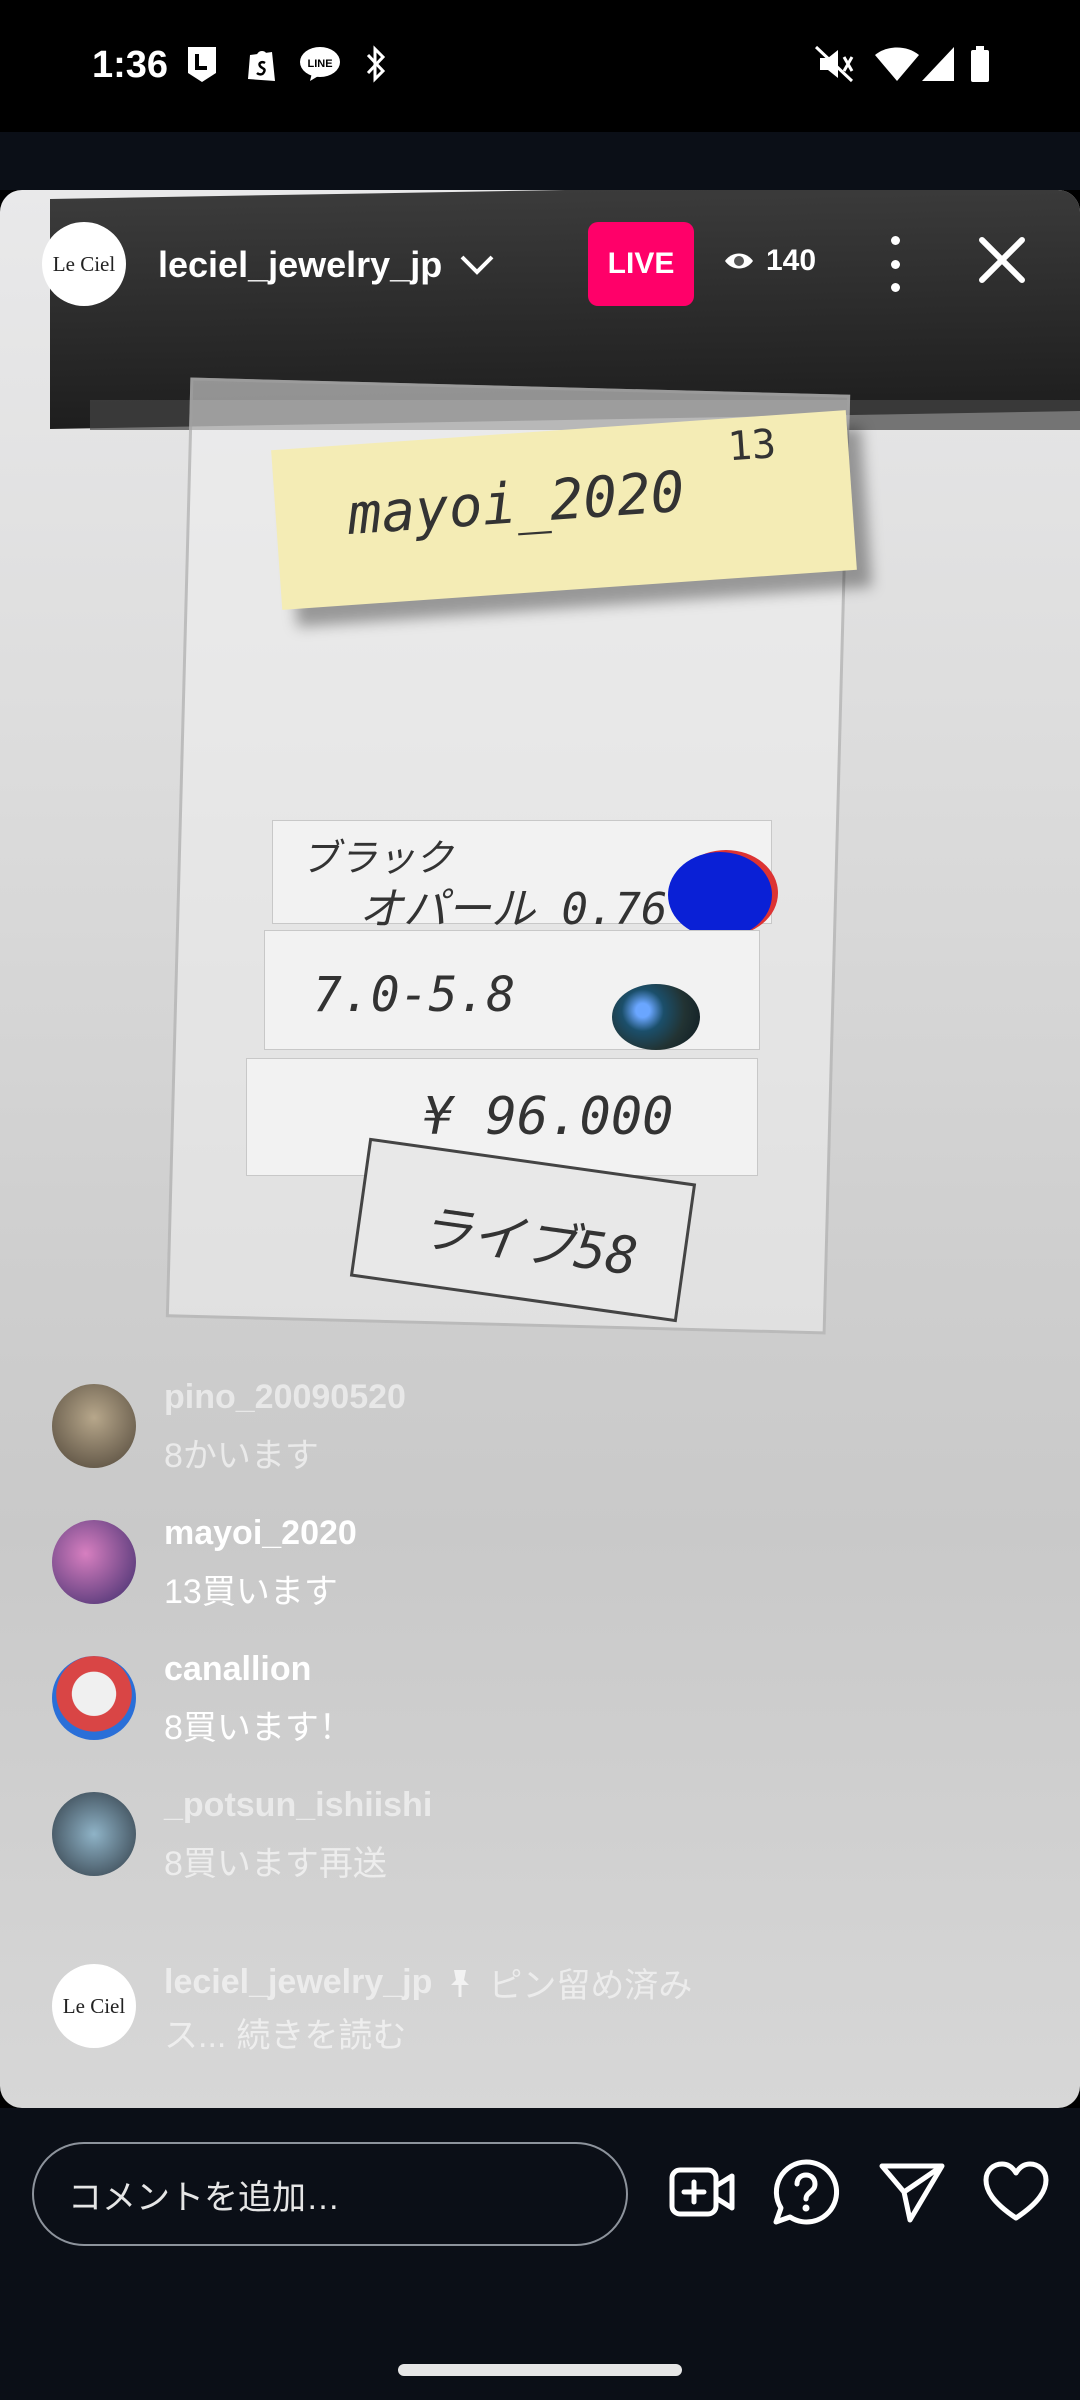 This screenshot has width=1080, height=2400. Describe the element at coordinates (528, 1242) in the screenshot. I see `label-live: ライブ58` at that location.